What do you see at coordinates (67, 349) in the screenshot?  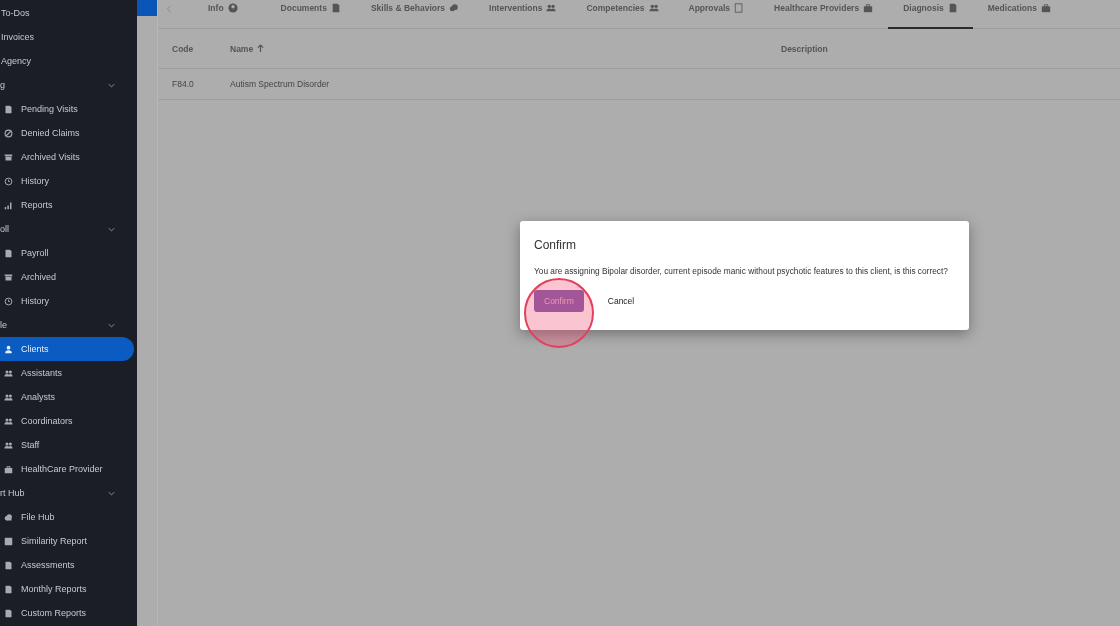 I see `sidebar-item: Clients` at bounding box center [67, 349].